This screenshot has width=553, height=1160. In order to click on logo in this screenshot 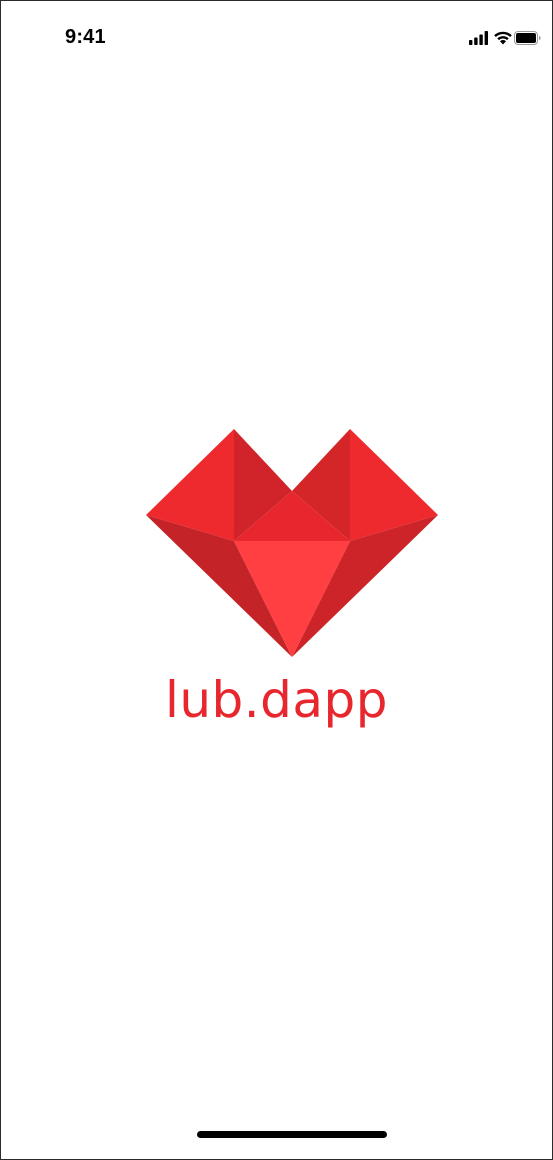, I will do `click(292, 543)`.